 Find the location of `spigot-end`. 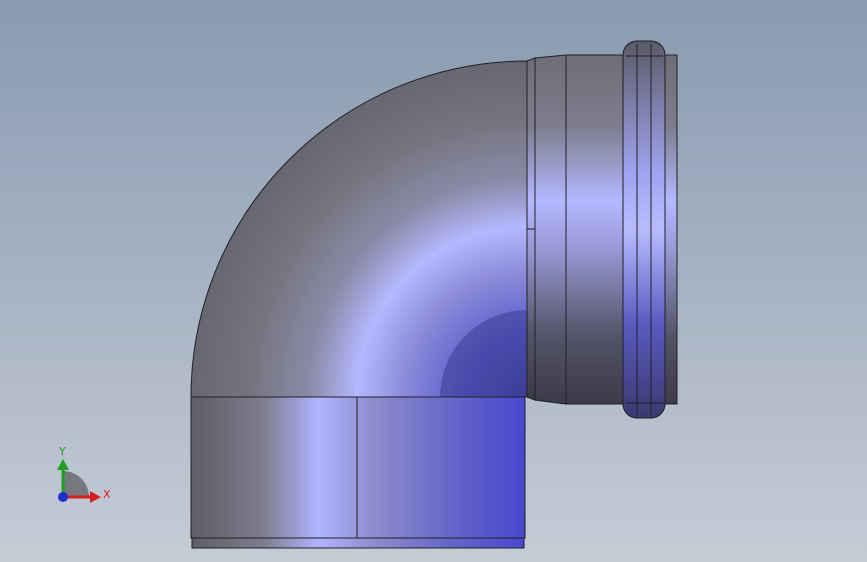

spigot-end is located at coordinates (671, 229).